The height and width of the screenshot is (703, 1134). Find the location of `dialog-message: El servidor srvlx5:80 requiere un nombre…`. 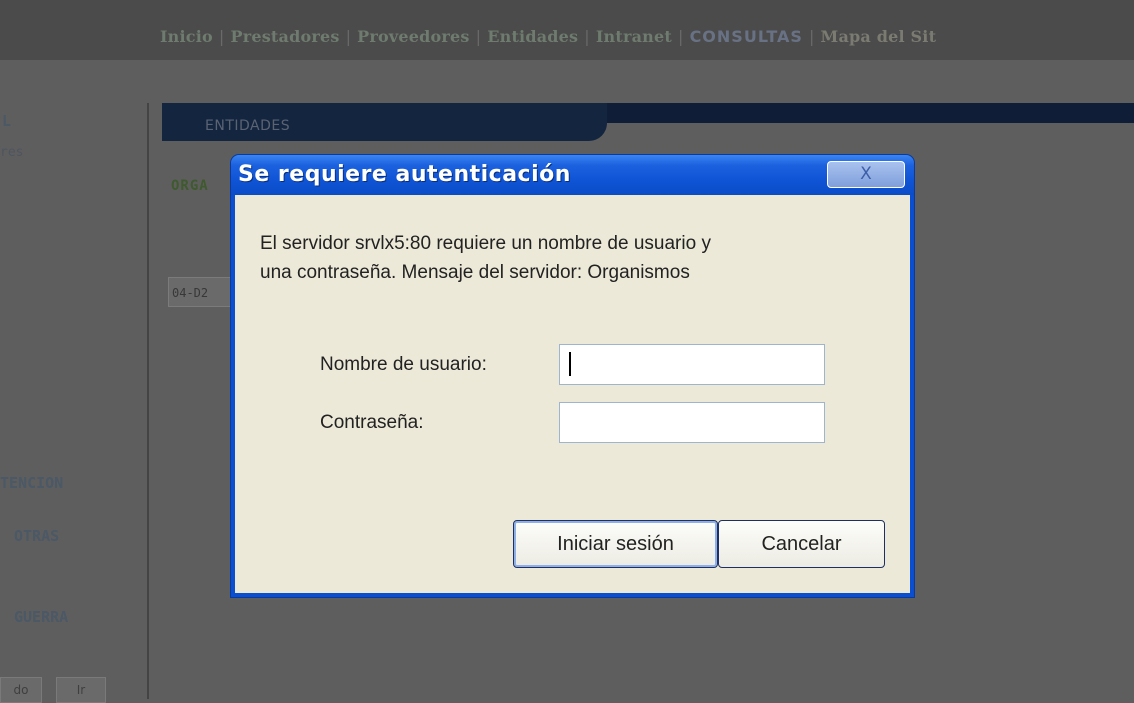

dialog-message: El servidor srvlx5:80 requiere un nombre… is located at coordinates (575, 258).